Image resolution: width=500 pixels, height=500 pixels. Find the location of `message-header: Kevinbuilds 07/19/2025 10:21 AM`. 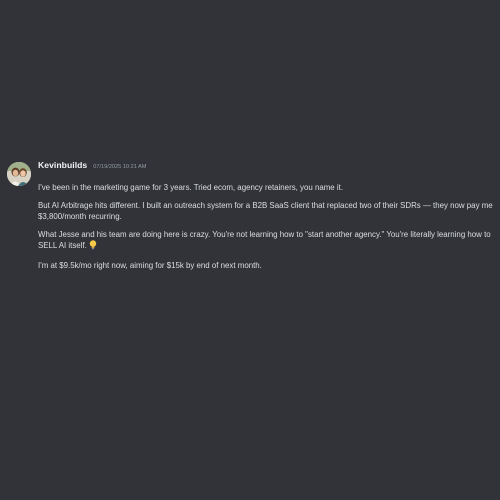

message-header: Kevinbuilds 07/19/2025 10:21 AM is located at coordinates (265, 167).